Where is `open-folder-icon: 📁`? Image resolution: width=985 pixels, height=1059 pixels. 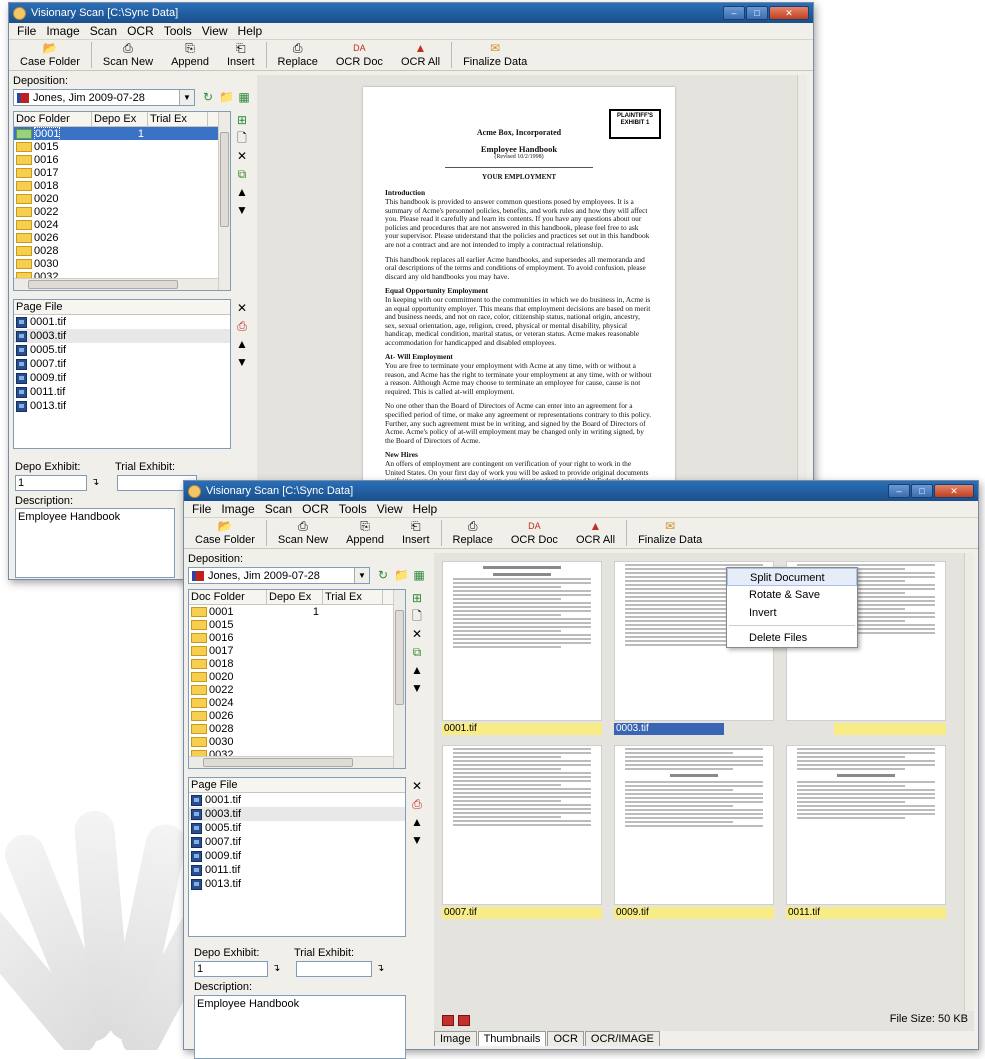 open-folder-icon: 📁 is located at coordinates (226, 97).